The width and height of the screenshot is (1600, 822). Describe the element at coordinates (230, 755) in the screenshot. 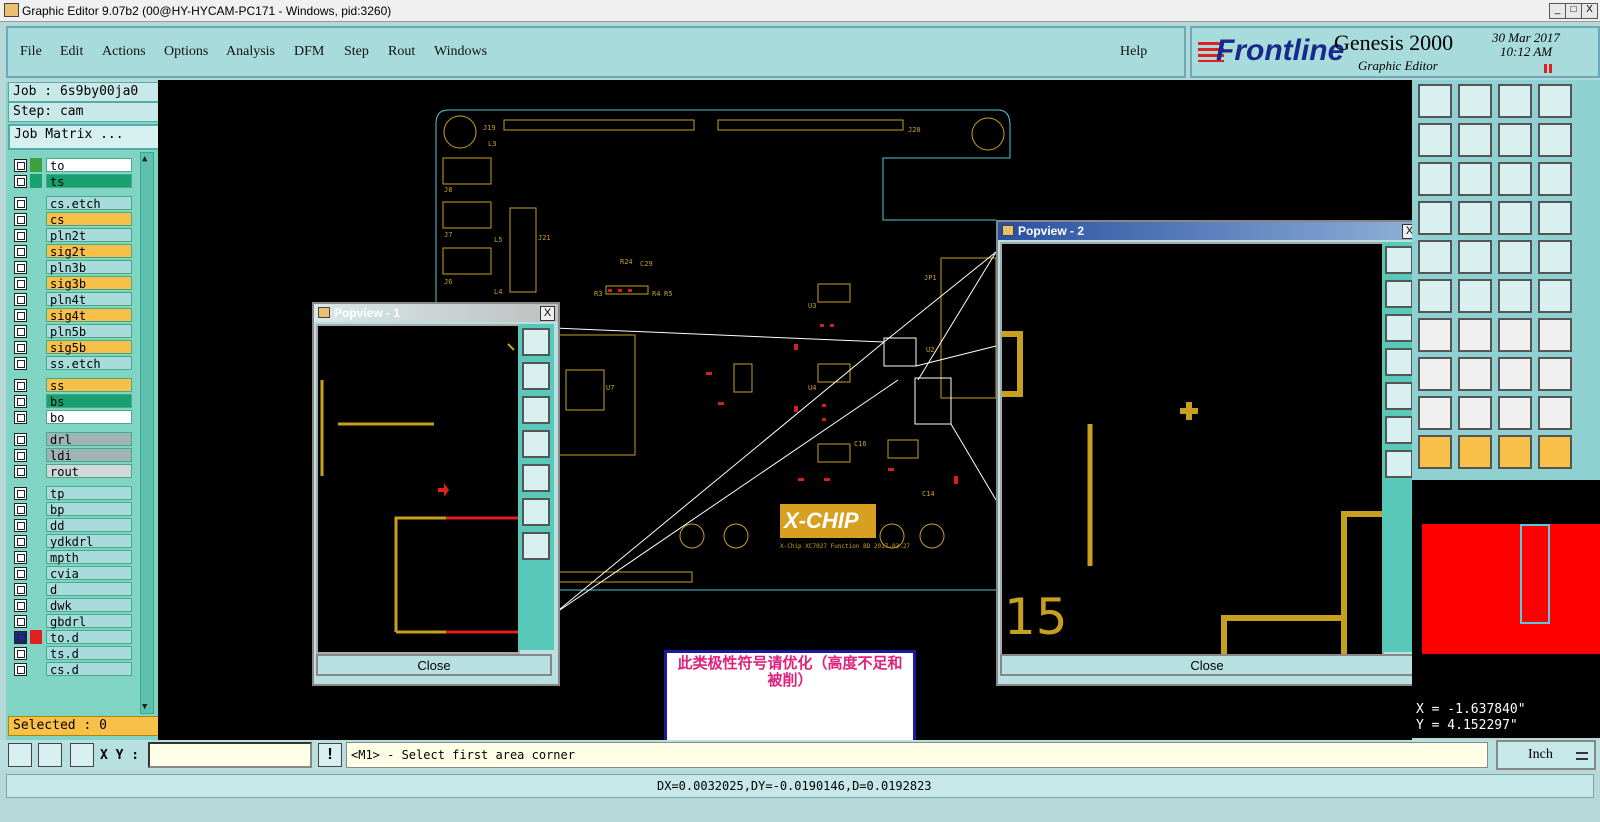

I see `xy-input-box` at that location.